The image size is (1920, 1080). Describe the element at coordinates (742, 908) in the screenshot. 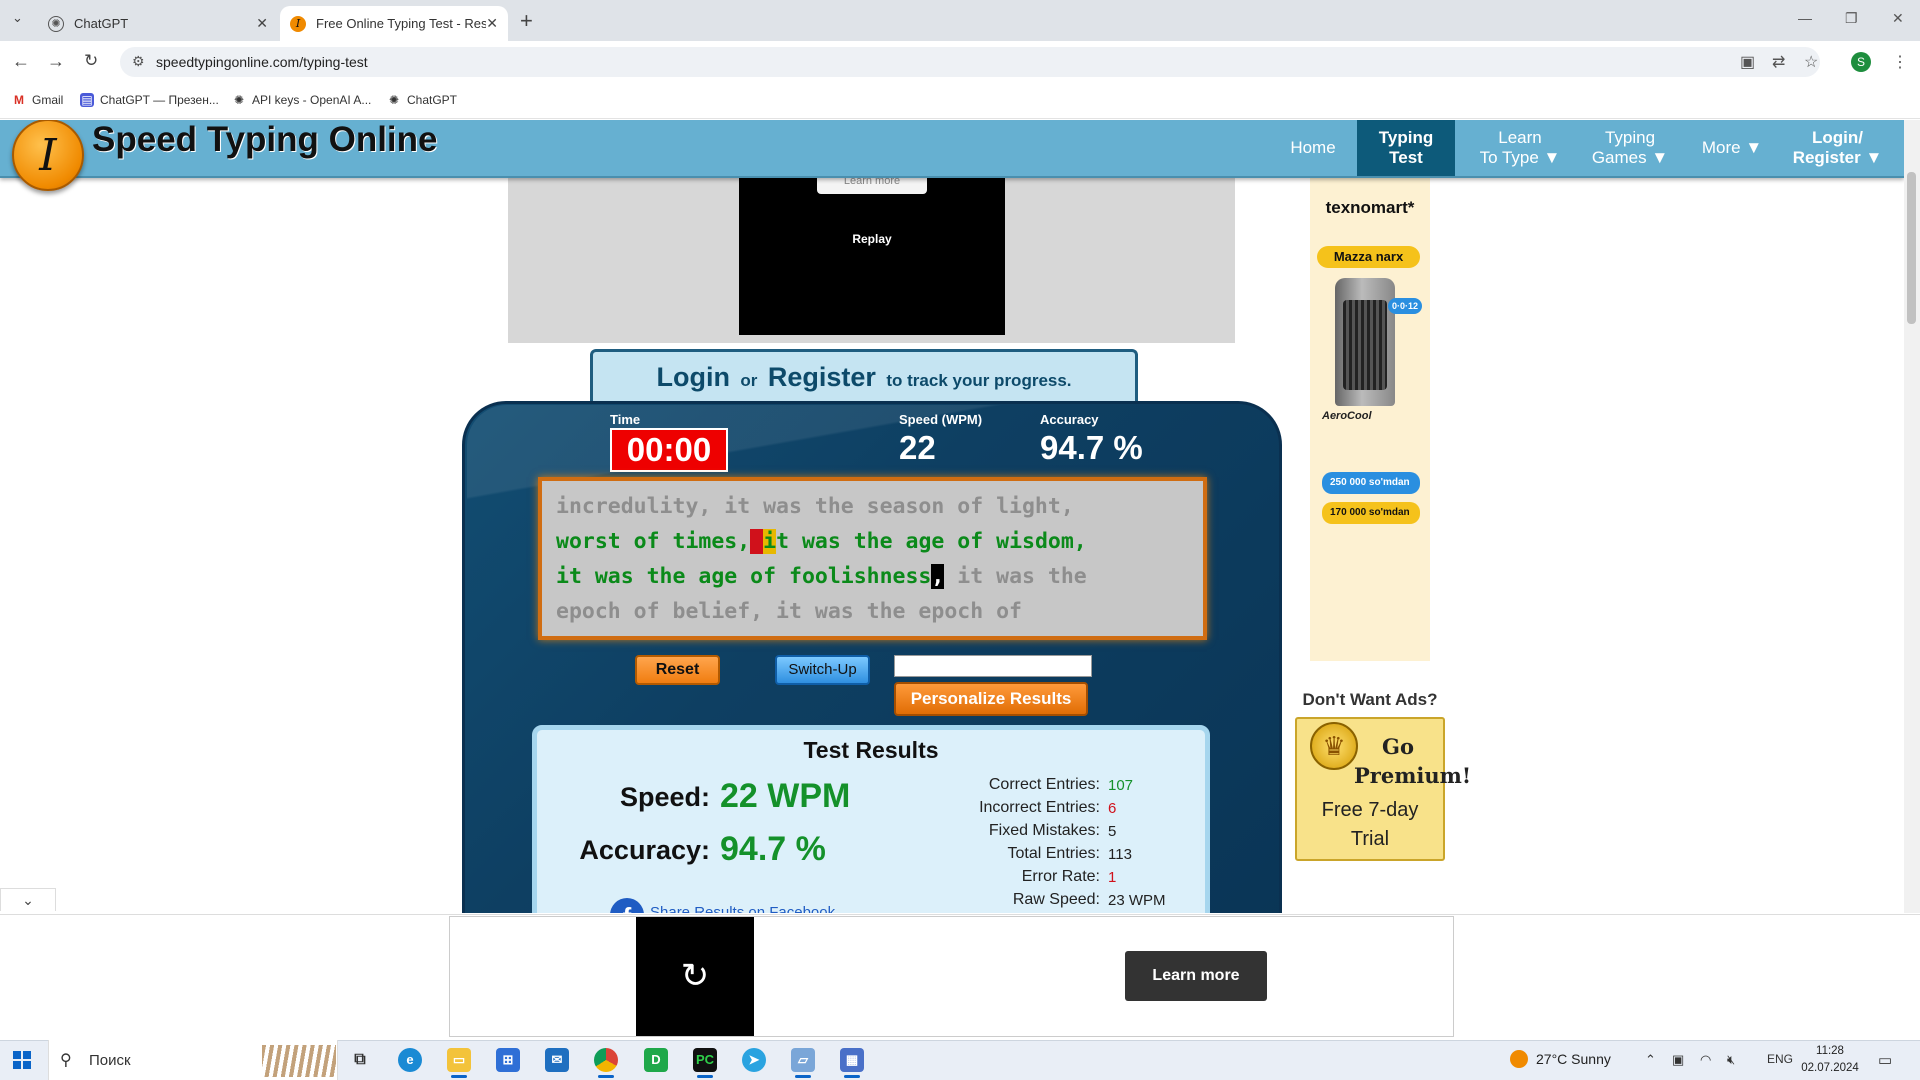

I see `share-facebook-link: Share Results on Facebook` at that location.